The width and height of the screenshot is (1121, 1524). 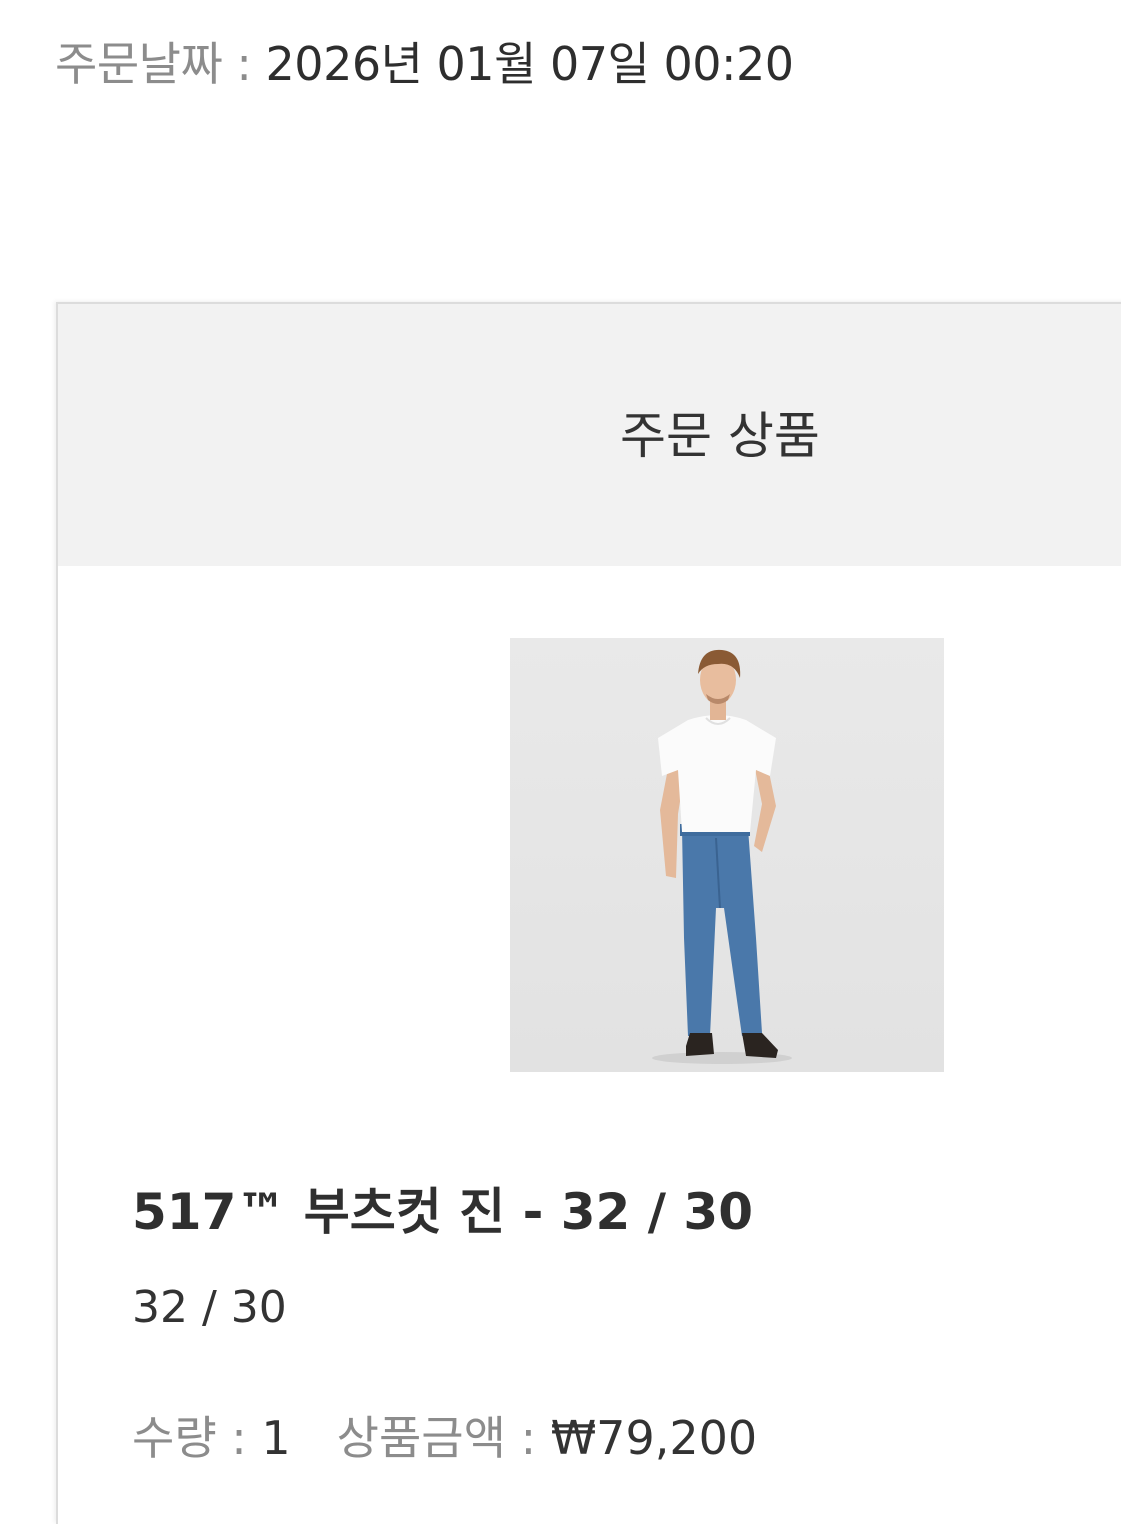 I want to click on product-photo-illustration, so click(x=727, y=855).